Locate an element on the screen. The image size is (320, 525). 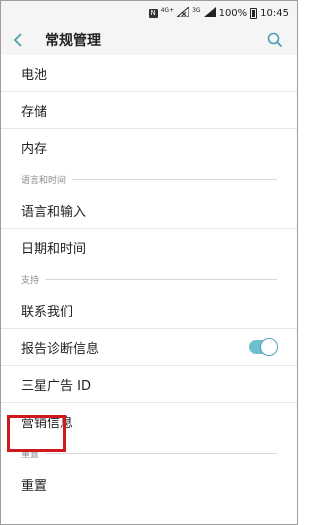
list-item-contact-us: 联系我们 is located at coordinates (149, 310).